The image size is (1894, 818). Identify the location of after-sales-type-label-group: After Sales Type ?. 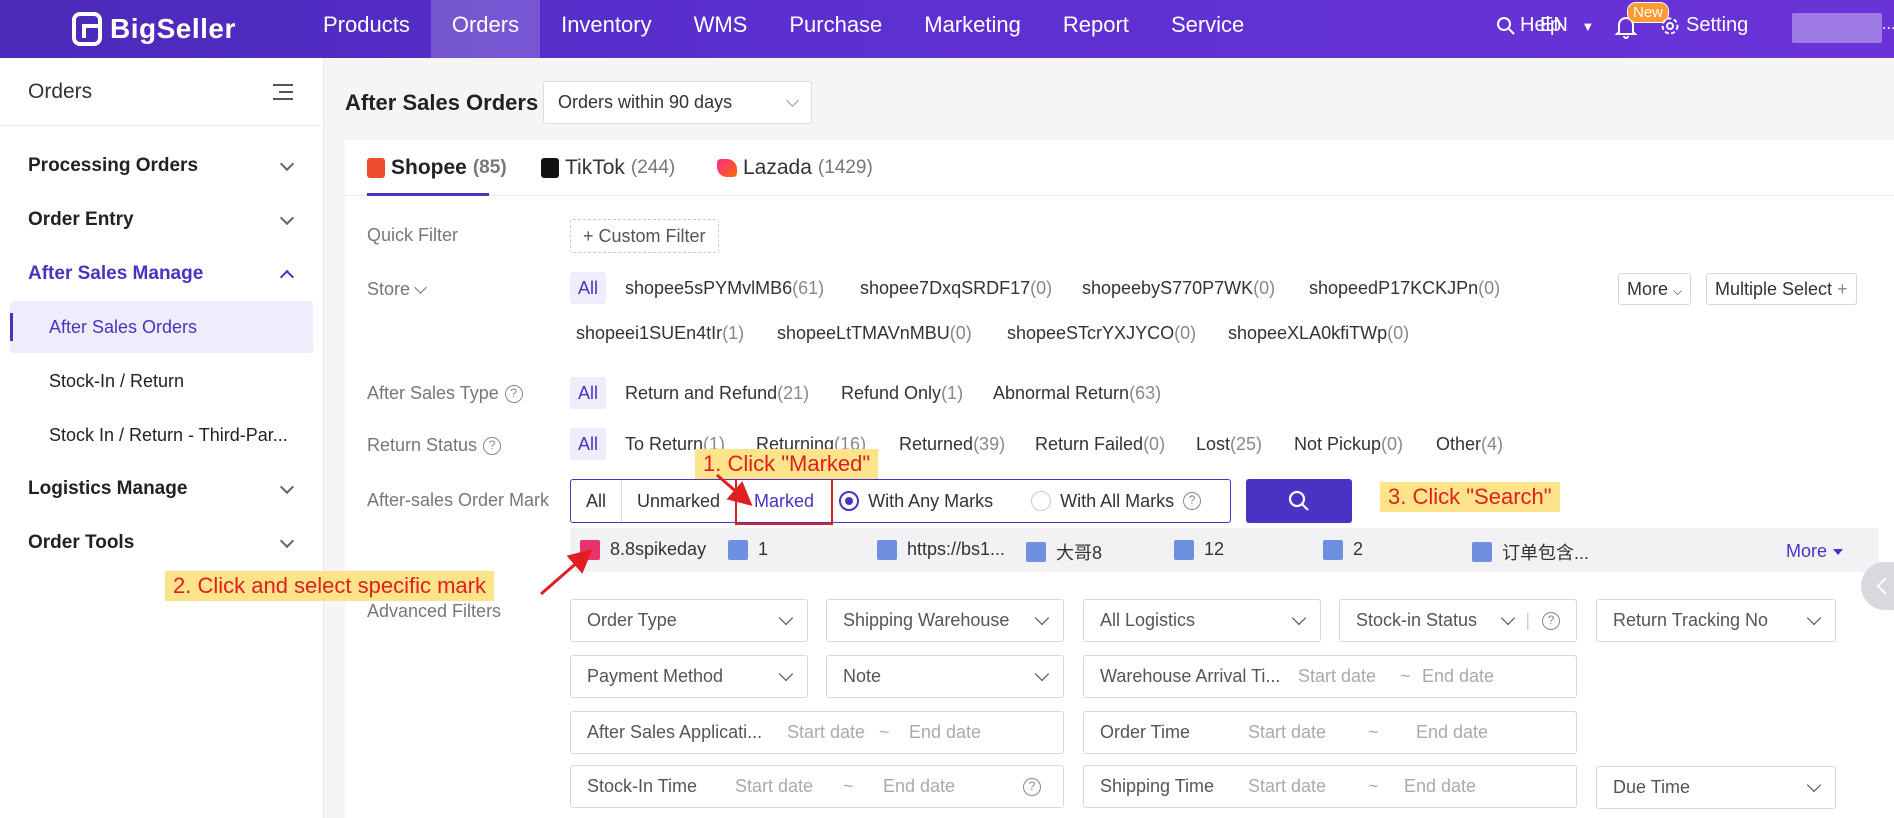
(445, 393).